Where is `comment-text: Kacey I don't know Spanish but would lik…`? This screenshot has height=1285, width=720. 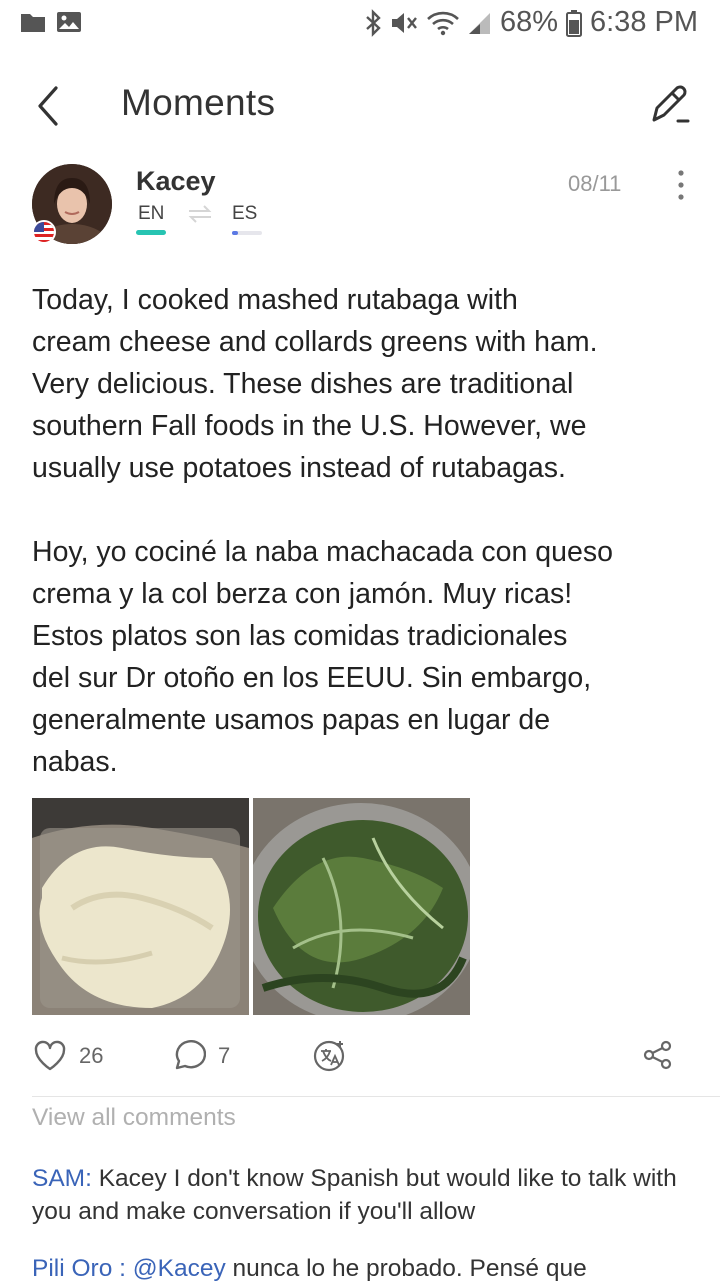 comment-text: Kacey I don't know Spanish but would lik… is located at coordinates (354, 1195).